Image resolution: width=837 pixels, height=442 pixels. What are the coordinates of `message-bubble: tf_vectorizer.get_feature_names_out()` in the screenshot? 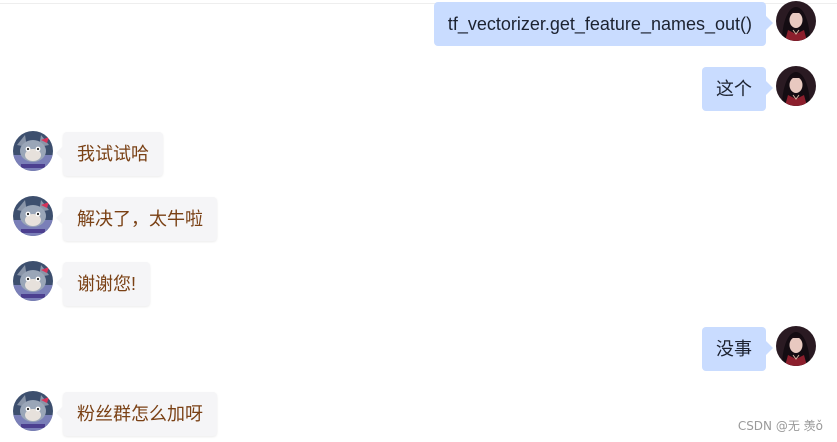 It's located at (603, 24).